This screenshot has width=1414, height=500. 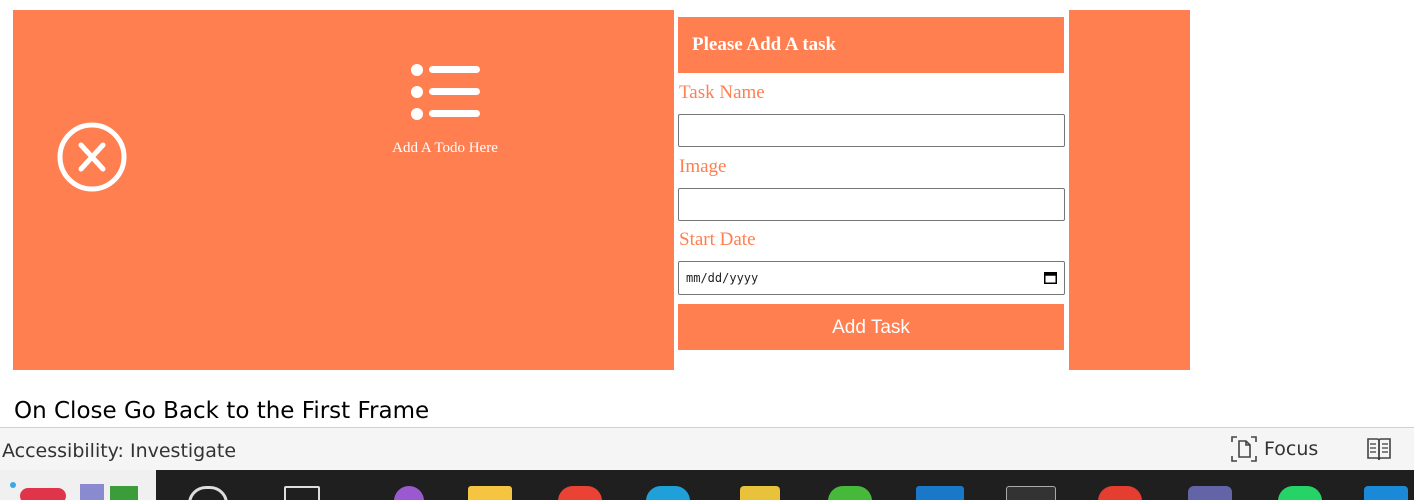 What do you see at coordinates (871, 327) in the screenshot?
I see `add-task-button: Add Task` at bounding box center [871, 327].